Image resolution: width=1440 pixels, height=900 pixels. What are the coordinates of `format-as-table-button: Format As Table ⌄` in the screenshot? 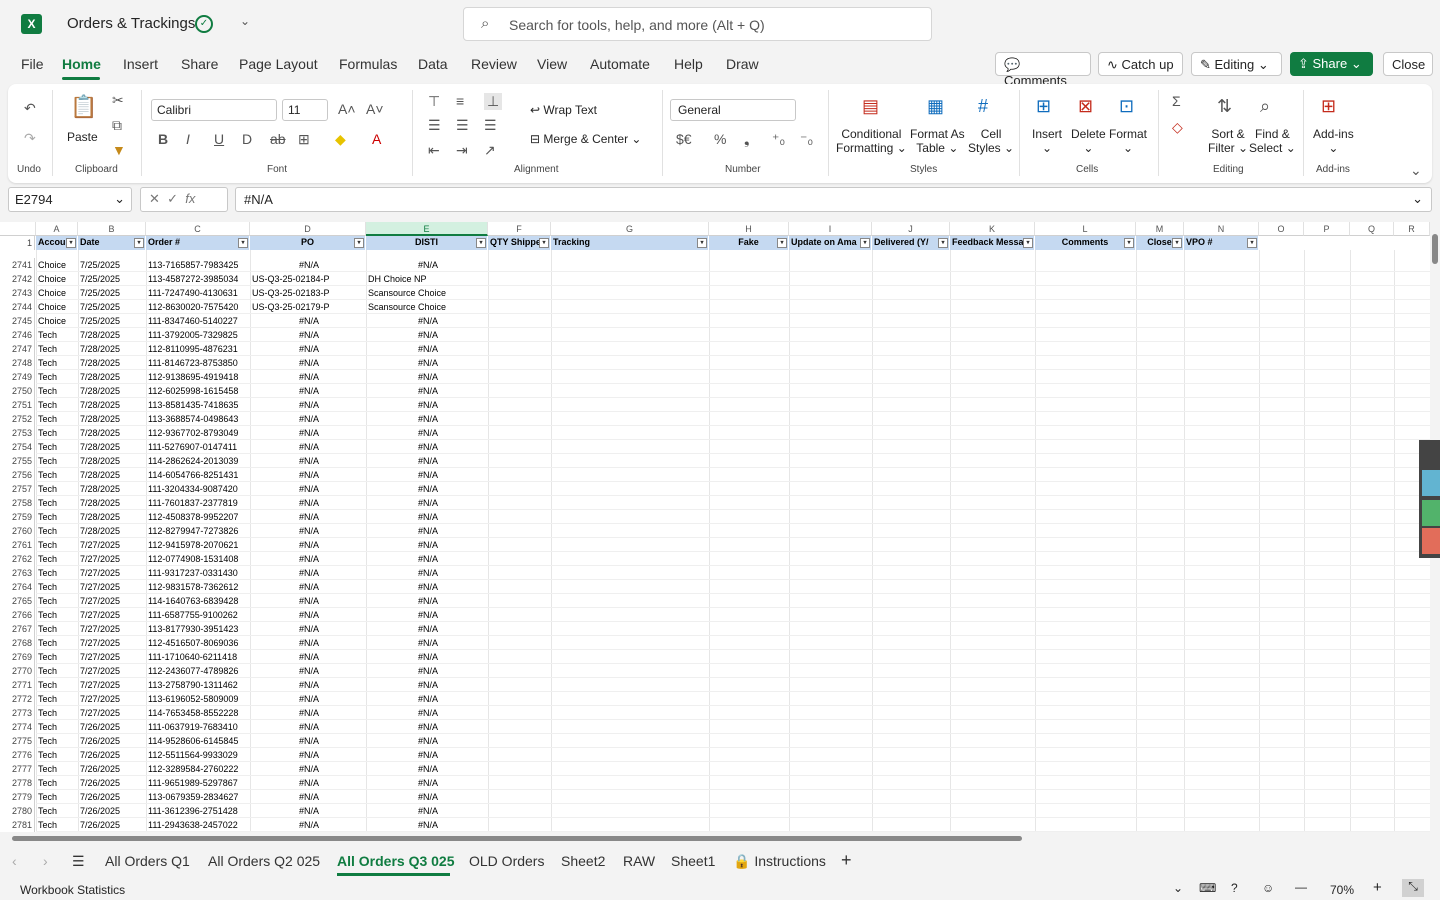 It's located at (937, 141).